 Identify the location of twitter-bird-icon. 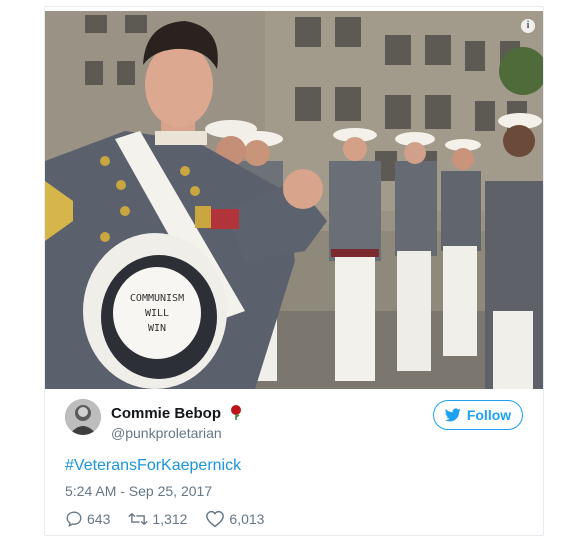
(452, 415).